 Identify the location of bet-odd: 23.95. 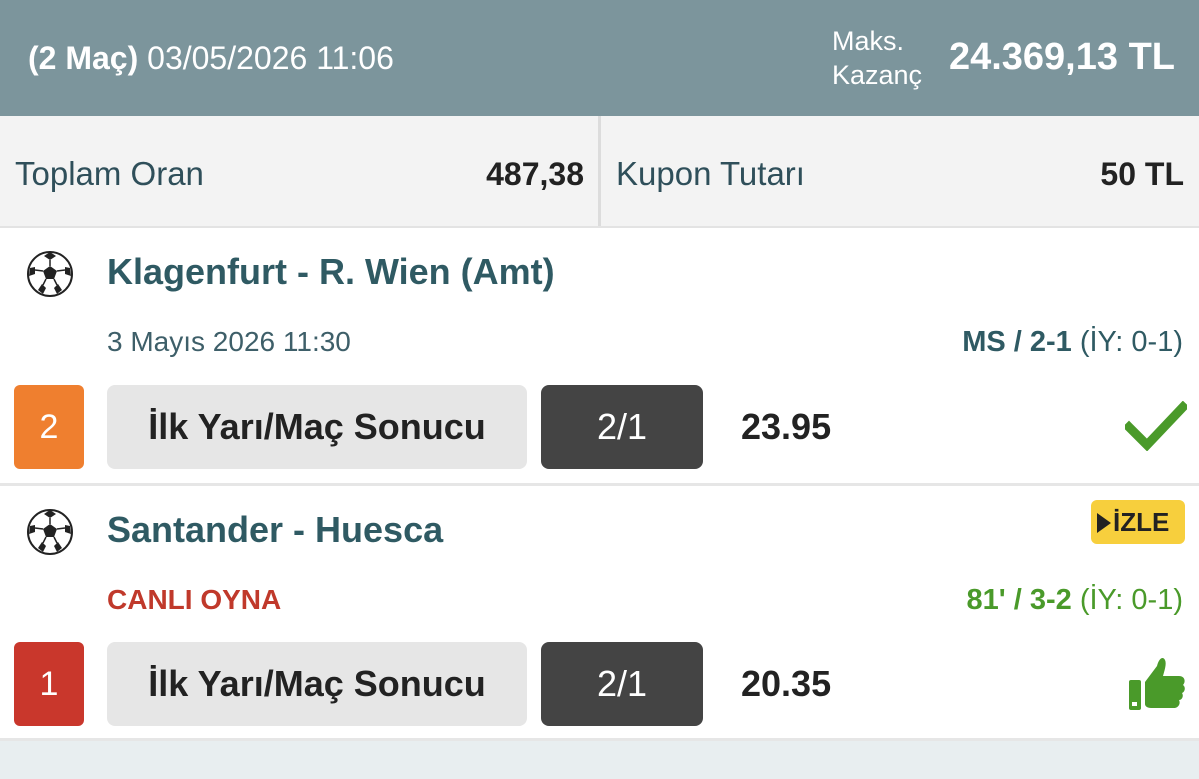
(786, 426).